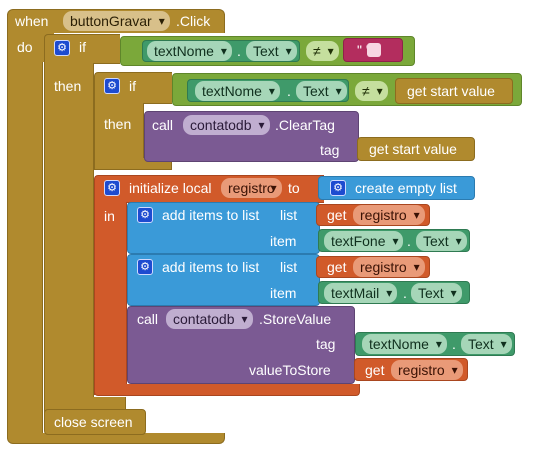  I want to click on if-inner-then-bar, so click(119, 133).